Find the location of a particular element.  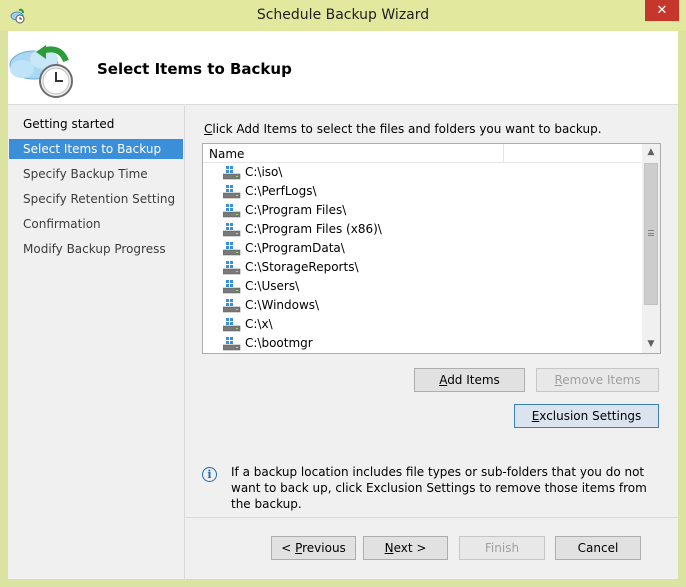

next-accel: N is located at coordinates (389, 548).